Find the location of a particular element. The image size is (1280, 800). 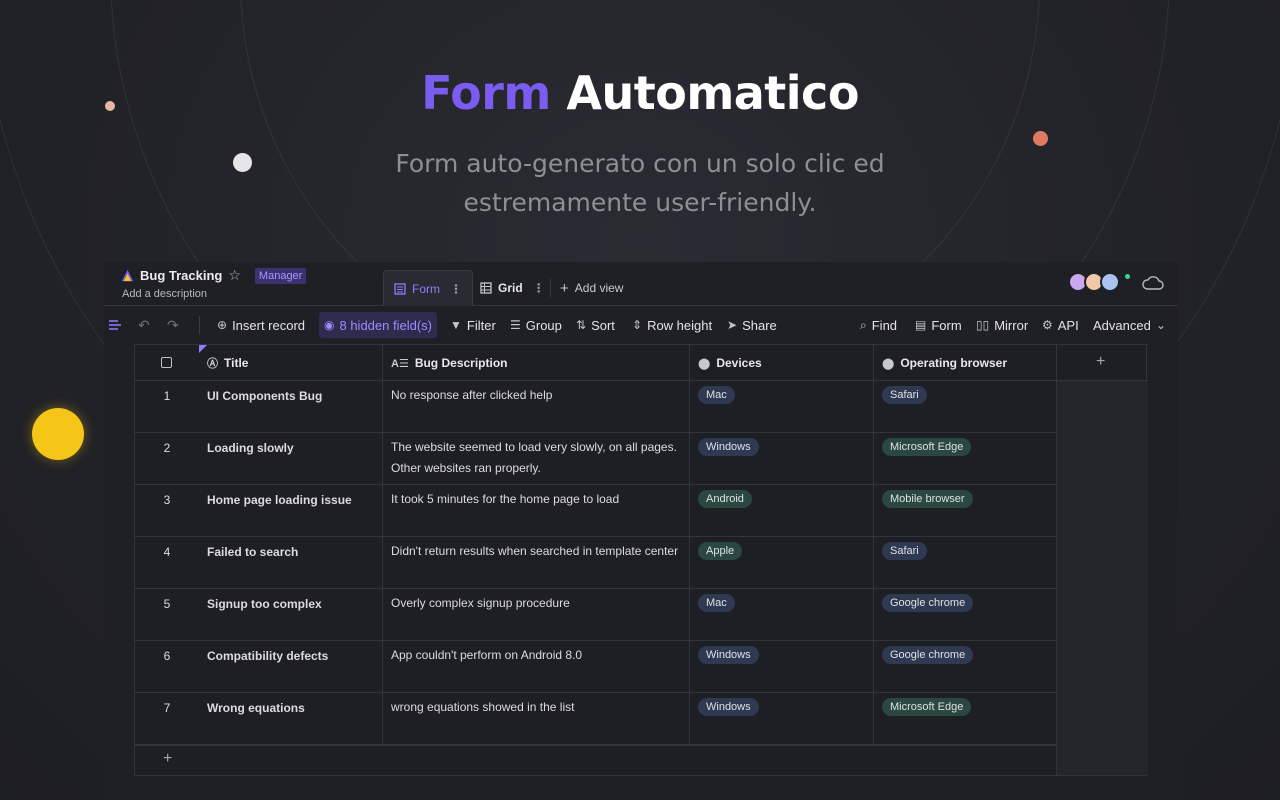

column-header-devices: ⬤ Devices is located at coordinates (730, 363).